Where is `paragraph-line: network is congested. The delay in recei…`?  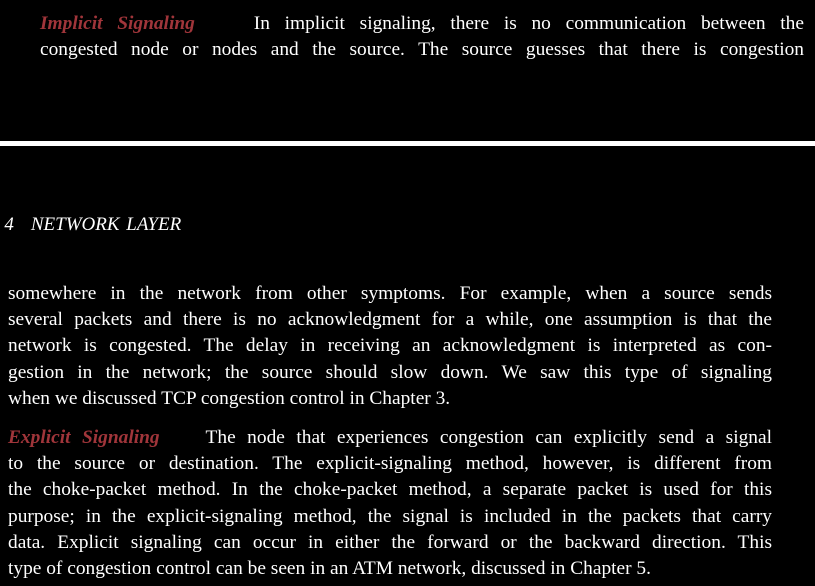 paragraph-line: network is congested. The delay in recei… is located at coordinates (390, 346).